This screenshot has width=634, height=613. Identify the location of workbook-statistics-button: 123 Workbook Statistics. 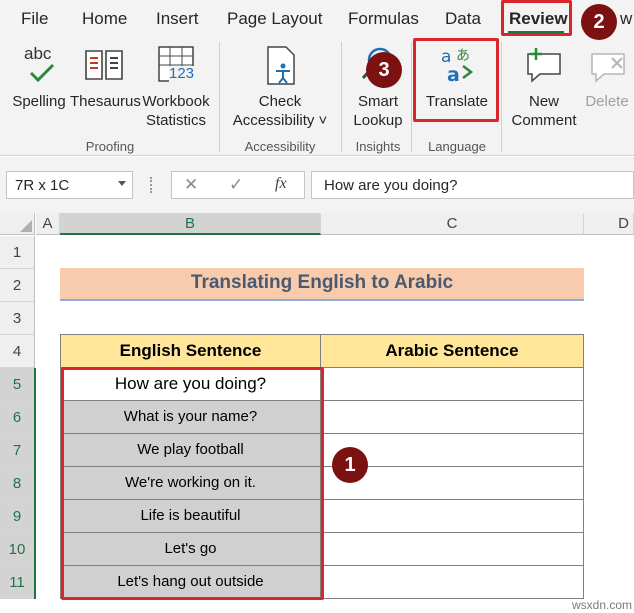
(176, 87).